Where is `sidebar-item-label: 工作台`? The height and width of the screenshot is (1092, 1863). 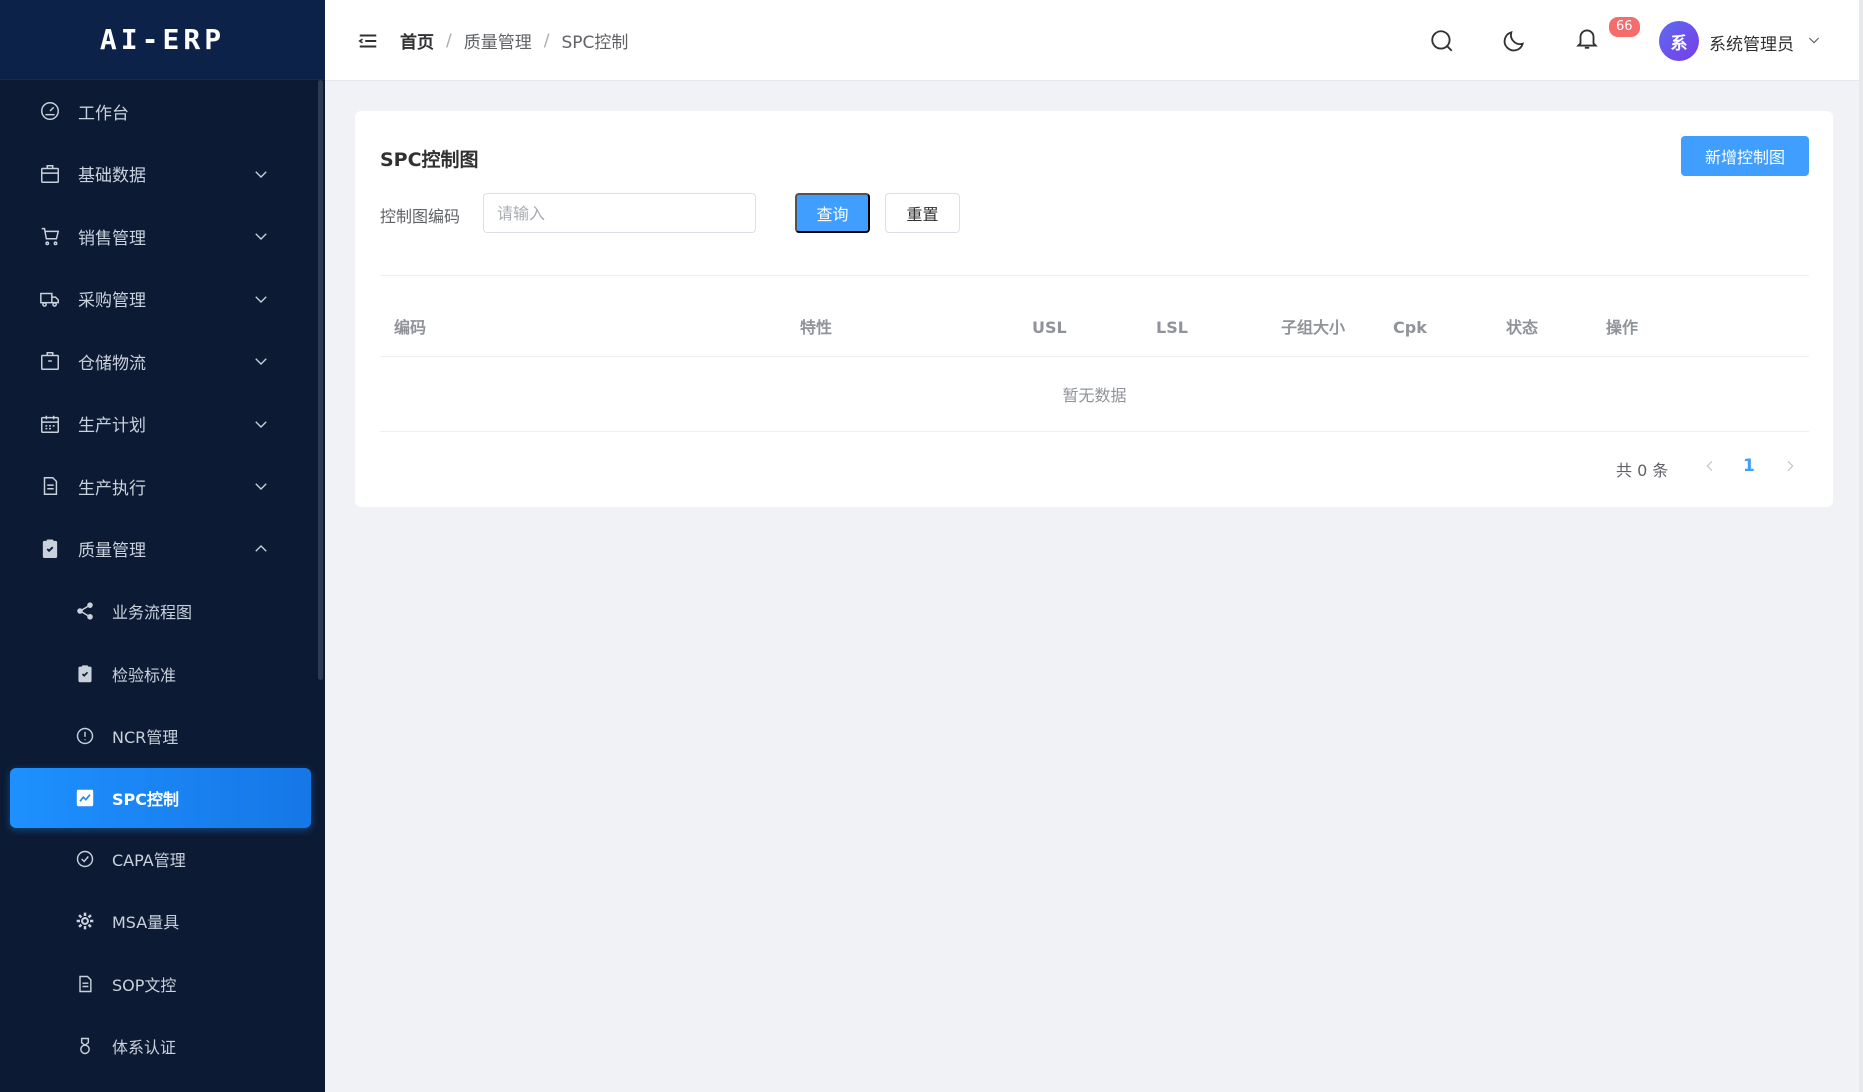 sidebar-item-label: 工作台 is located at coordinates (103, 113).